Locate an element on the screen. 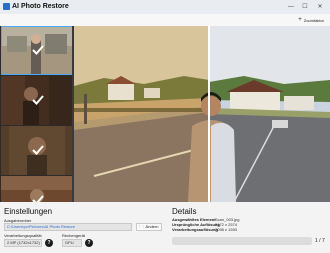 Image resolution: width=330 pixels, height=253 pixels. output-folder-field: C:\Users\pc\Pictures\AI Photo Restore is located at coordinates (68, 227).